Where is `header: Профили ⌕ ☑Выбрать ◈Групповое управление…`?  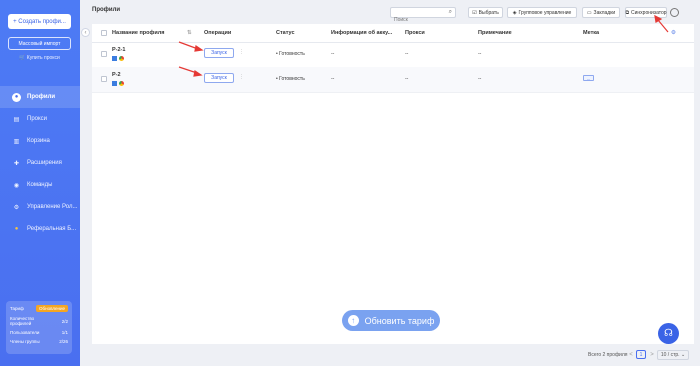 header: Профили ⌕ ☑Выбрать ◈Групповое управление… is located at coordinates (393, 14).